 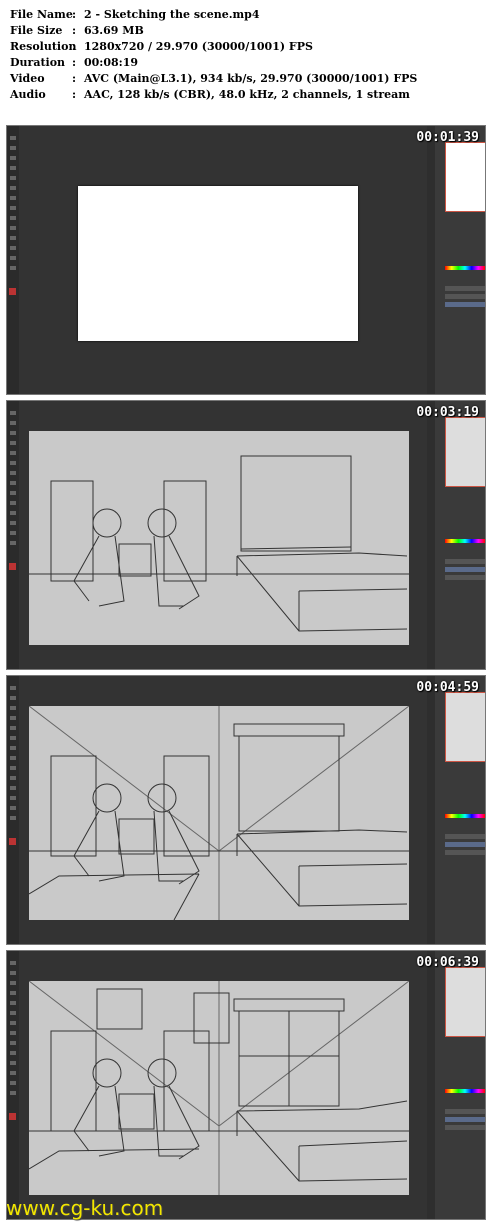 What do you see at coordinates (85, 1208) in the screenshot?
I see `watermark: www.cg-ku.com` at bounding box center [85, 1208].